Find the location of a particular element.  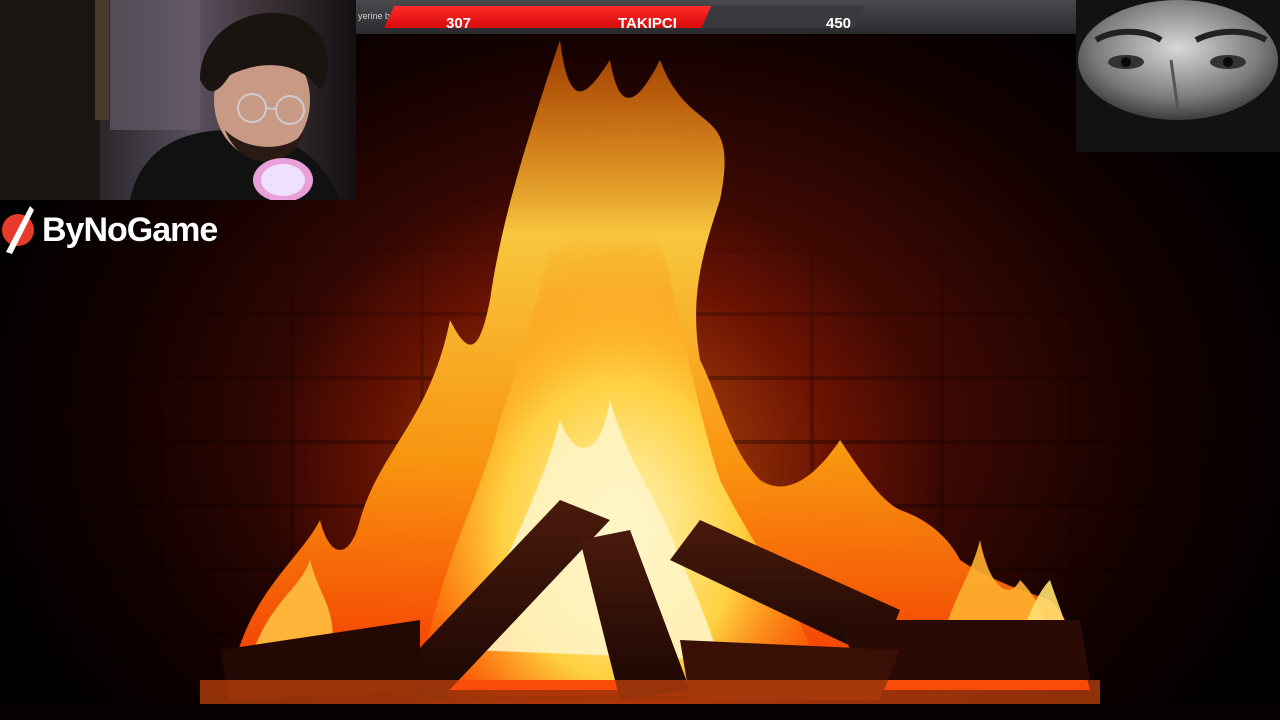

brand-logo: ByNoGame is located at coordinates (130, 230).